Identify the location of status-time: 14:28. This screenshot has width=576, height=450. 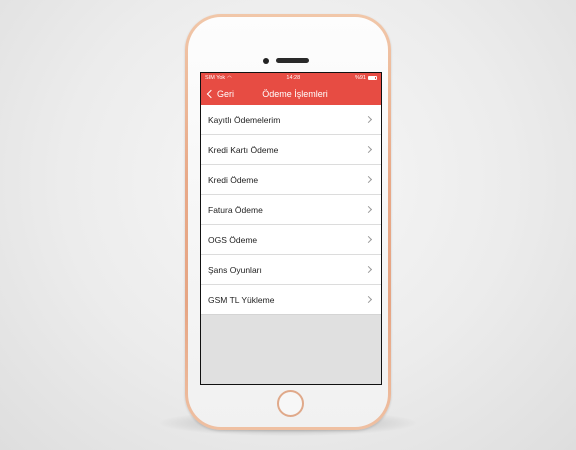
(293, 78).